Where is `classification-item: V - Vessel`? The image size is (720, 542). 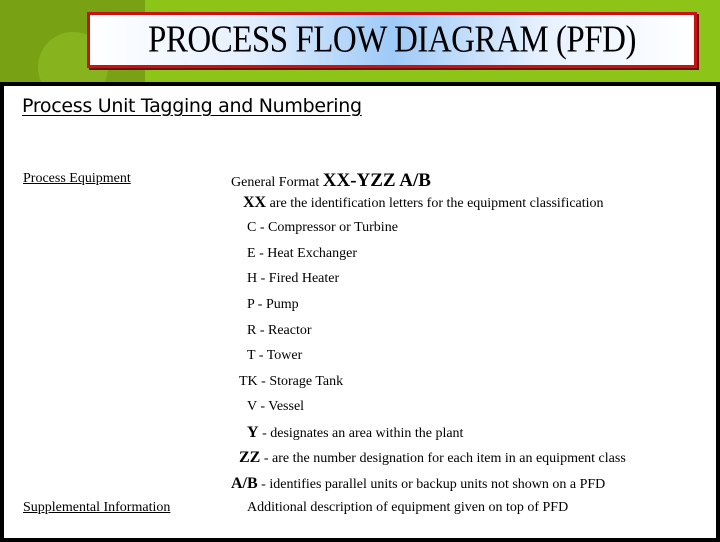
classification-item: V - Vessel is located at coordinates (275, 407).